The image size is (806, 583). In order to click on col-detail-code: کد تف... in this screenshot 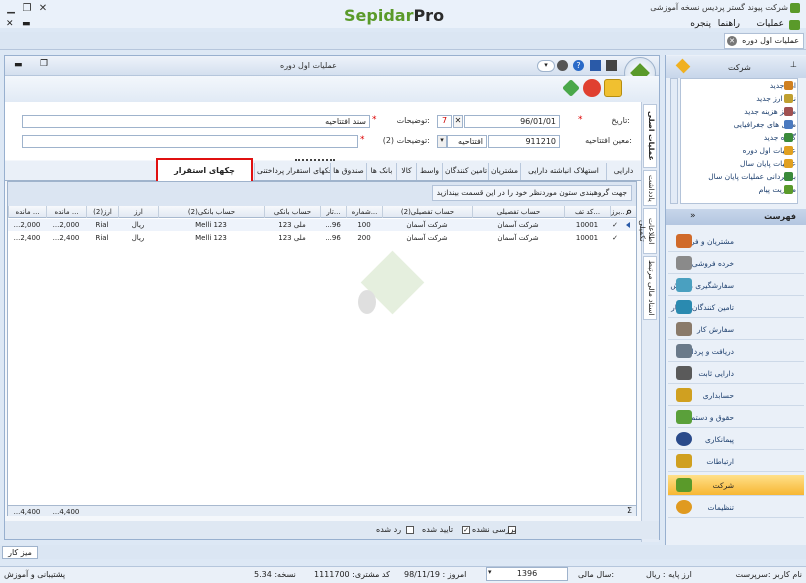, I will do `click(587, 212)`.